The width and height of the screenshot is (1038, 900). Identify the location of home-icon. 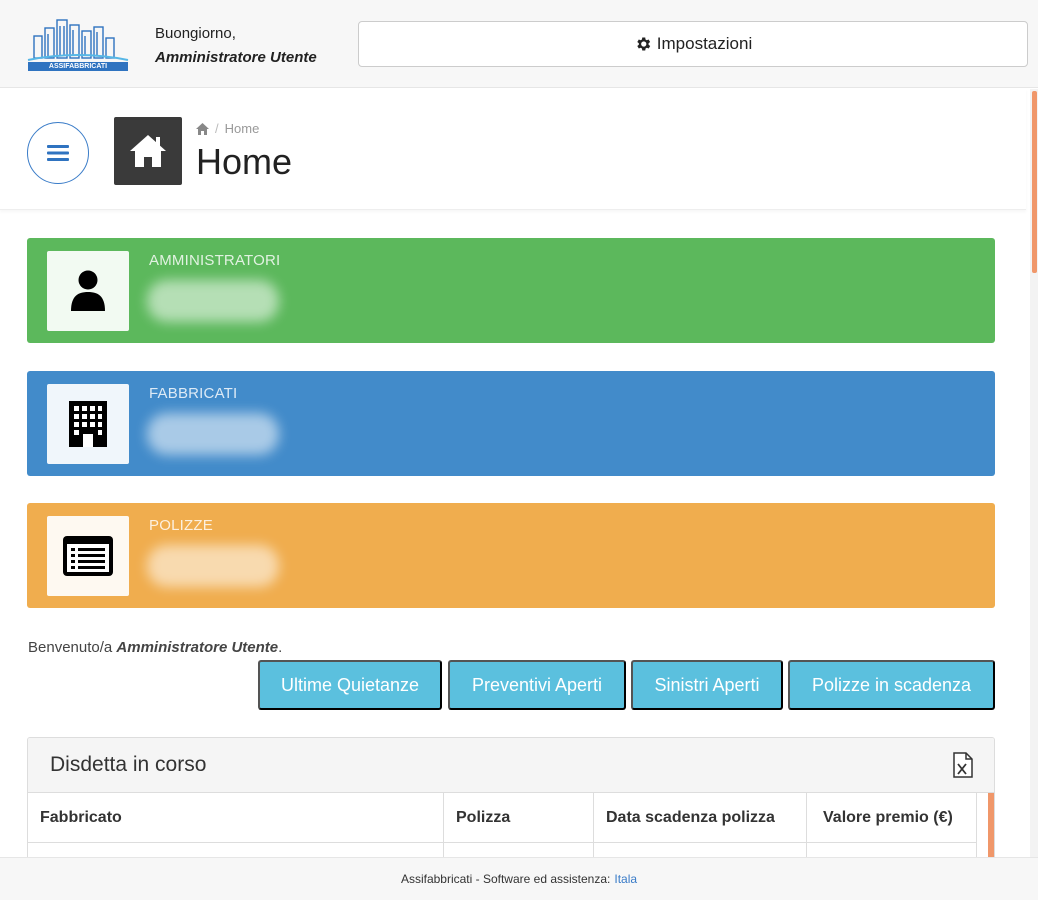
(148, 151).